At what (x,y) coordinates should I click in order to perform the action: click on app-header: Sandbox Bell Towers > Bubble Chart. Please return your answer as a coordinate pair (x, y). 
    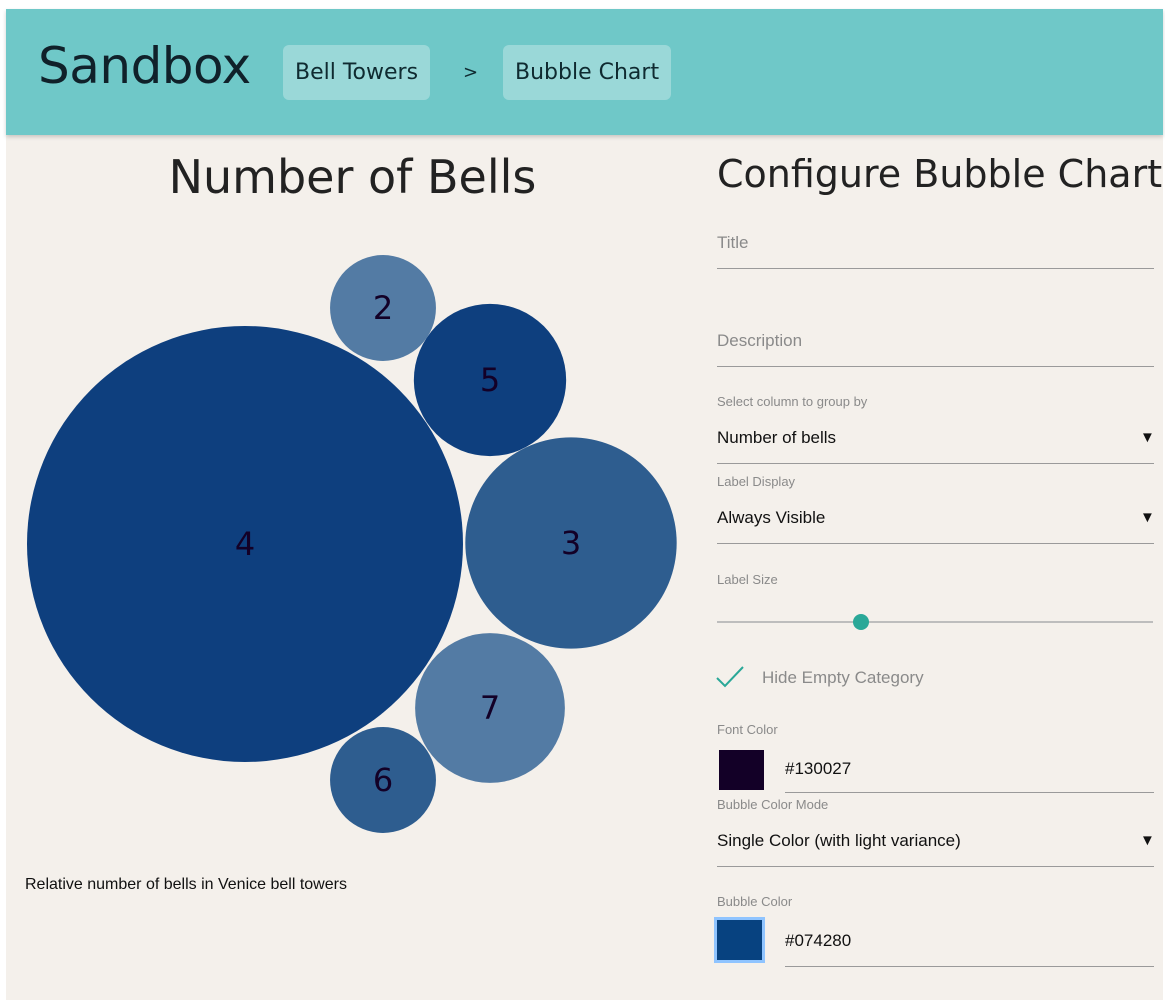
    Looking at the image, I should click on (584, 72).